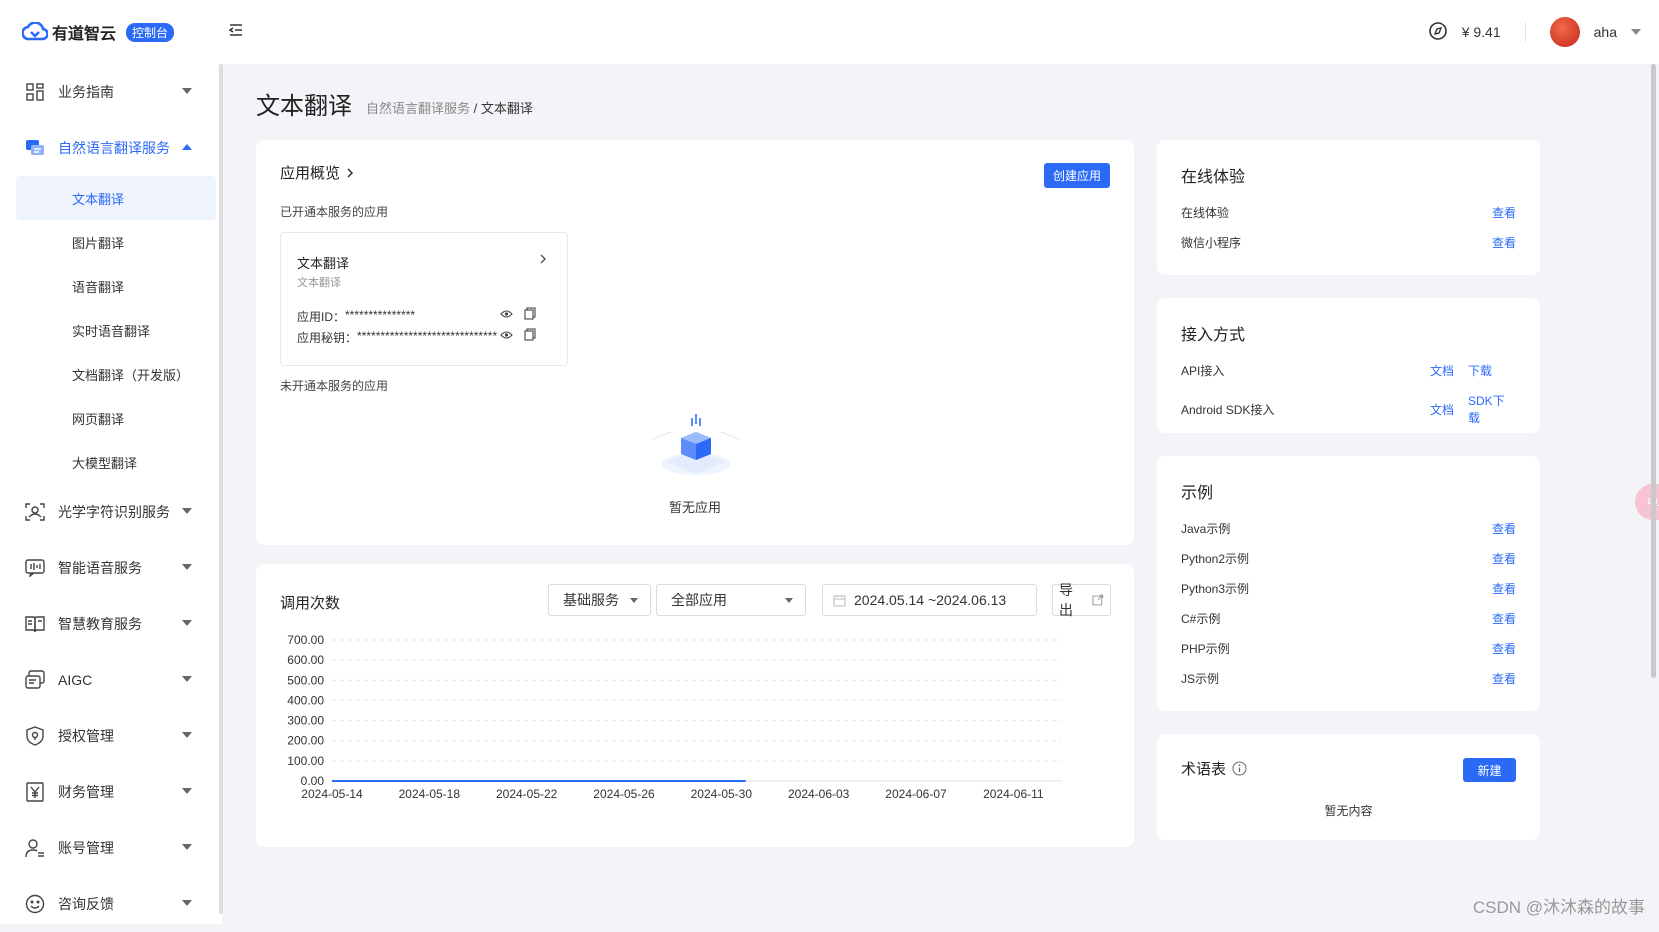  Describe the element at coordinates (305, 640) in the screenshot. I see `y-tick-label: 700.00` at that location.